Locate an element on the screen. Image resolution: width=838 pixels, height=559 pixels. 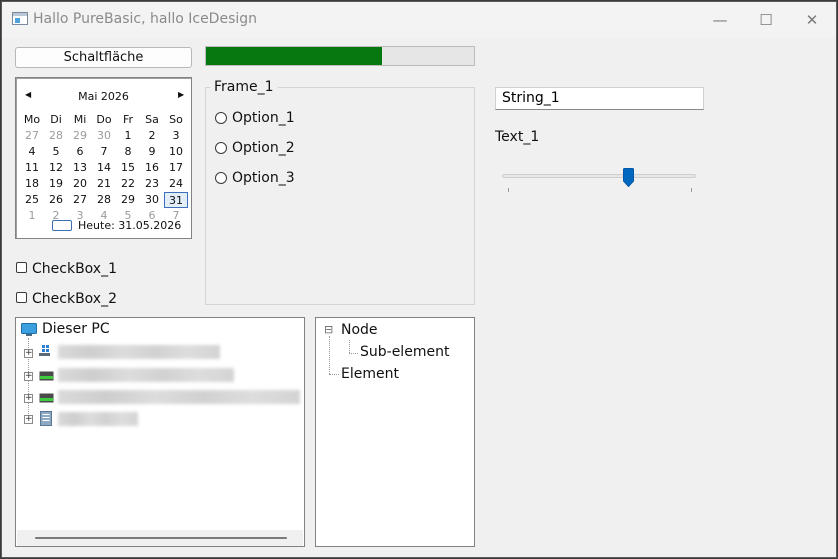
calendar-day: 9 is located at coordinates (152, 152).